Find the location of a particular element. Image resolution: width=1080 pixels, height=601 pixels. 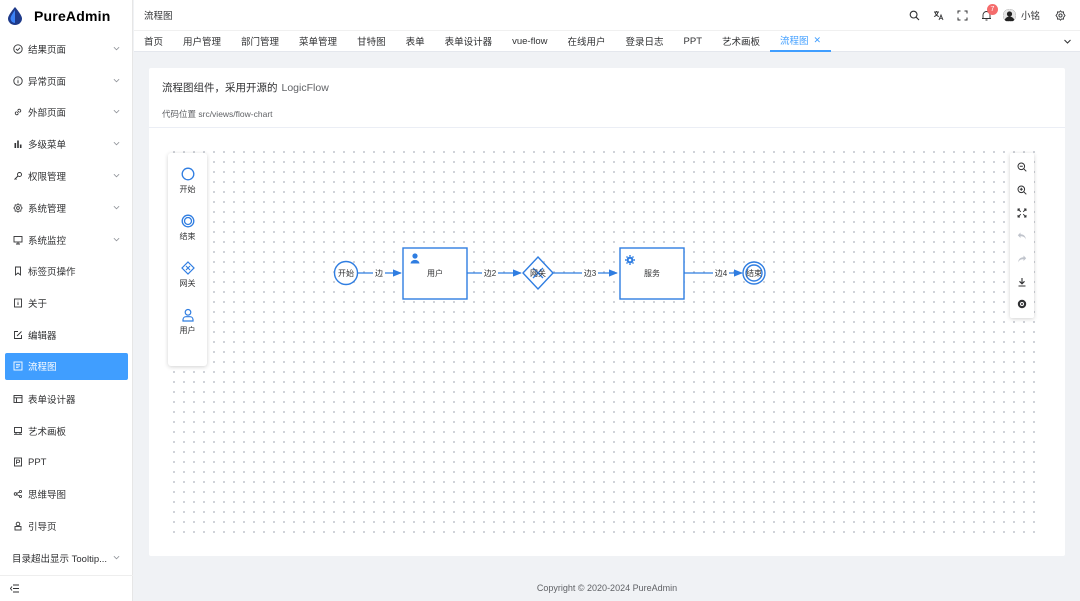

bookmark-icon is located at coordinates (18, 271).